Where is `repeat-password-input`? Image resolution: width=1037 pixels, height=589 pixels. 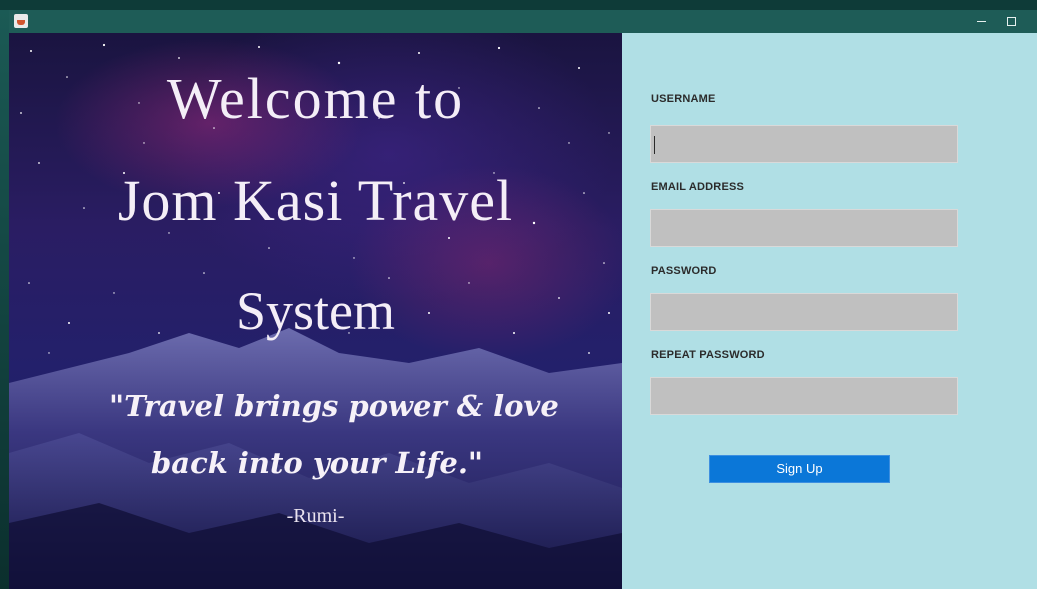
repeat-password-input is located at coordinates (804, 396).